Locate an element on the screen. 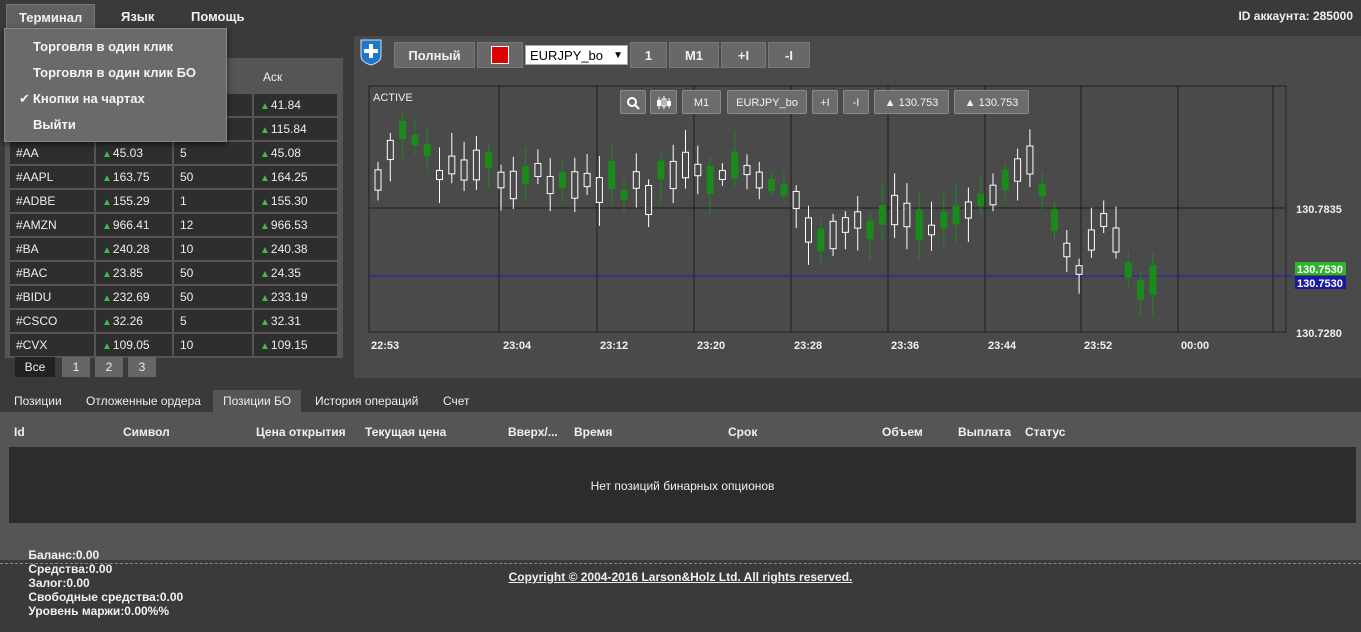 The width and height of the screenshot is (1361, 632). menu-logout: Выйти is located at coordinates (54, 125).